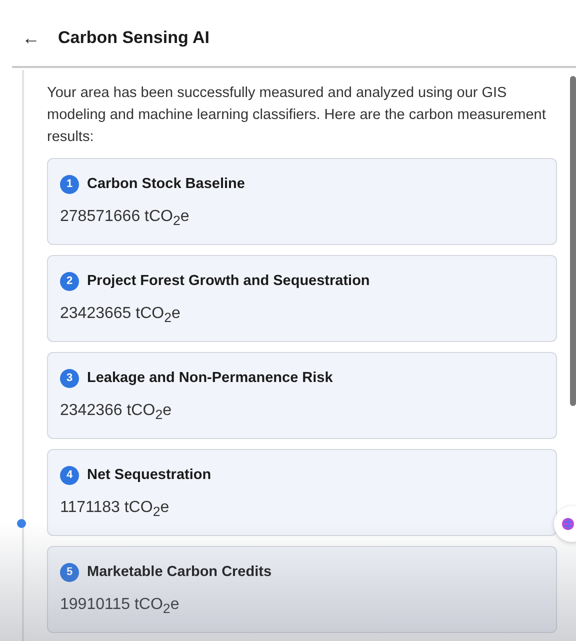  I want to click on result-title: Marketable Carbon Credits, so click(179, 572).